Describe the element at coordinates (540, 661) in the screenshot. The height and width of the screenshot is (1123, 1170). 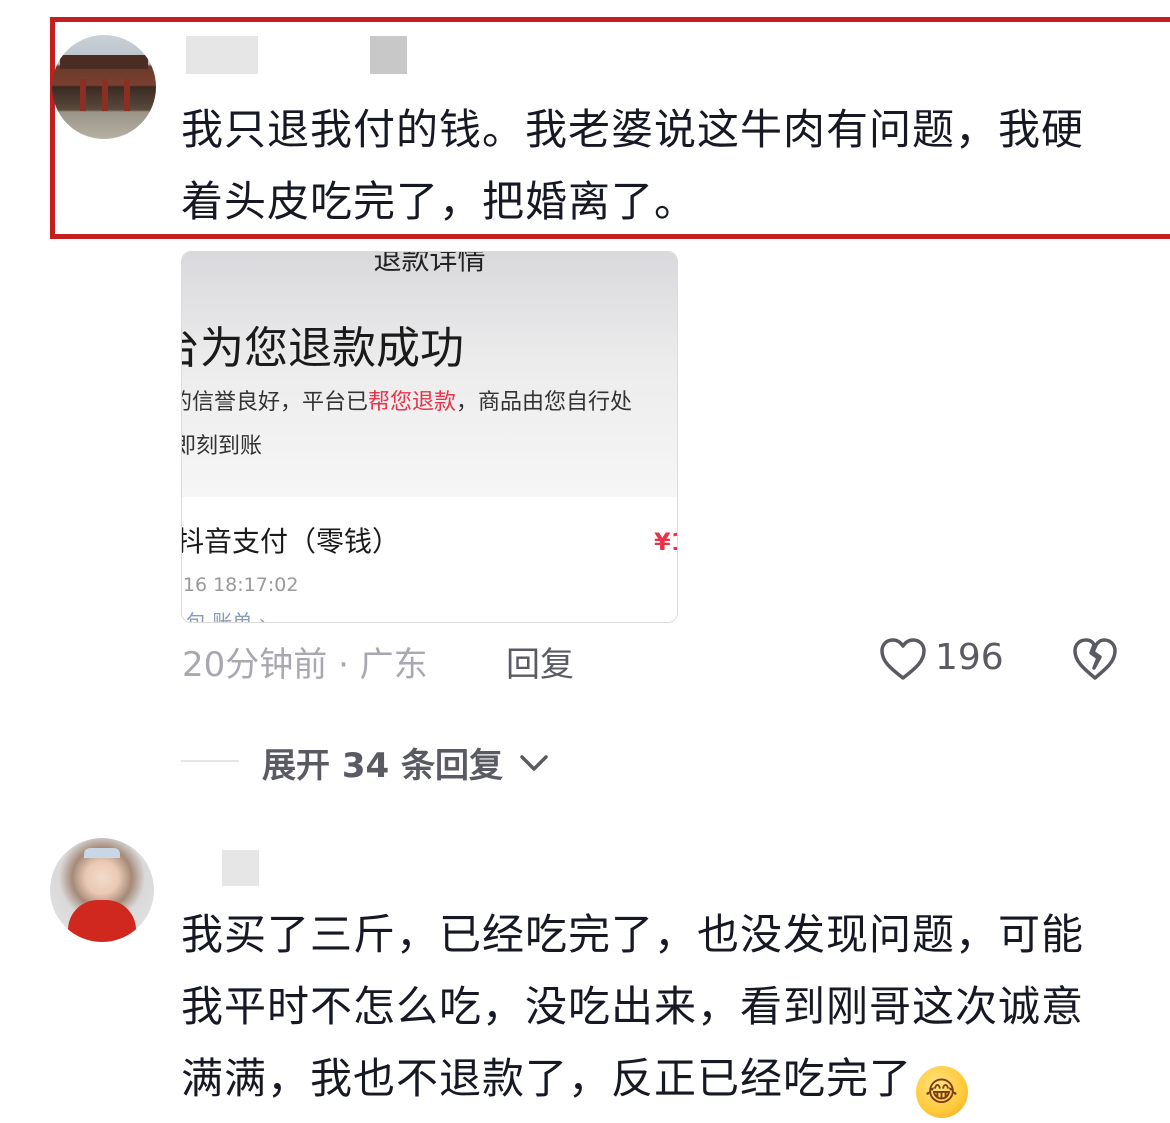
I see `reply-button: 回复` at that location.